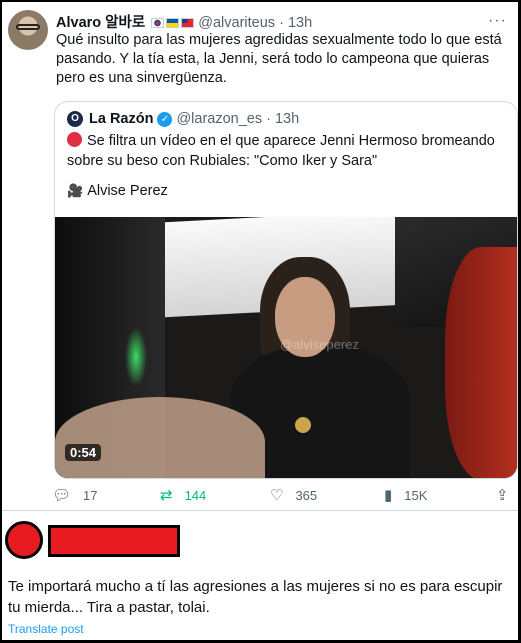  What do you see at coordinates (260, 510) in the screenshot?
I see `divider` at bounding box center [260, 510].